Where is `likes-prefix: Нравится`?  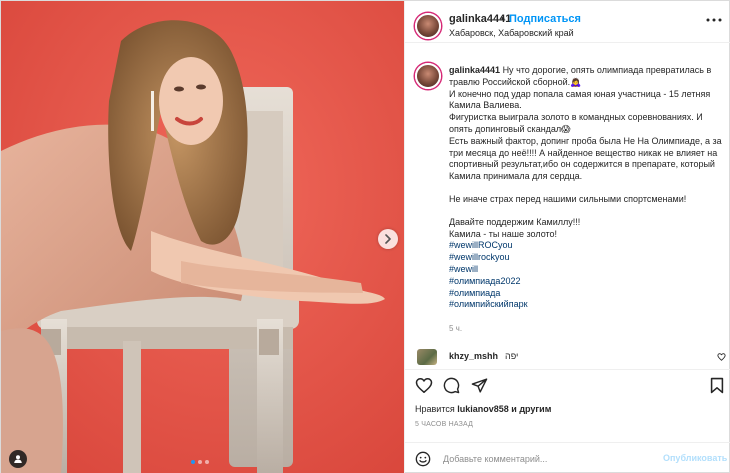
likes-prefix: Нравится is located at coordinates (435, 409).